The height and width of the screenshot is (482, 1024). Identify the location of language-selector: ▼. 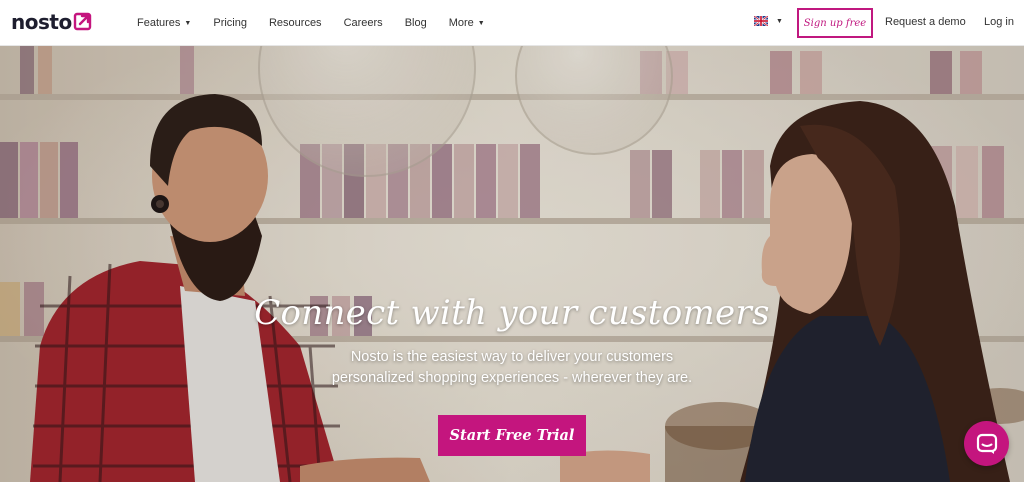
(768, 21).